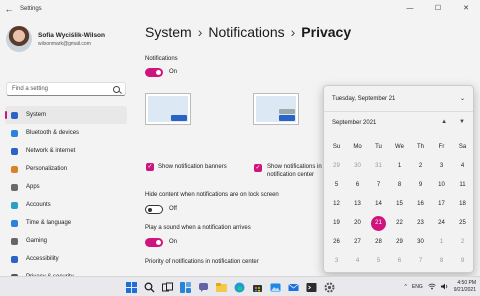  Describe the element at coordinates (357, 223) in the screenshot. I see `calendar-day: 20` at that location.